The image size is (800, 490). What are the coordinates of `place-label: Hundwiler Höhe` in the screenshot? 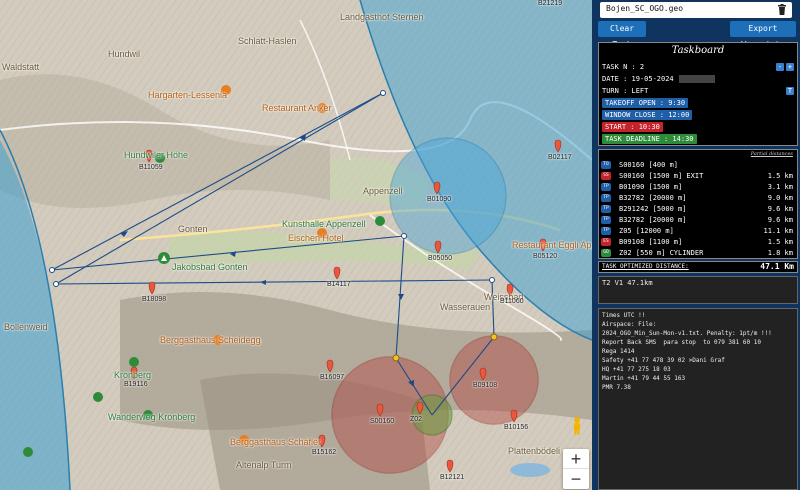 It's located at (156, 155).